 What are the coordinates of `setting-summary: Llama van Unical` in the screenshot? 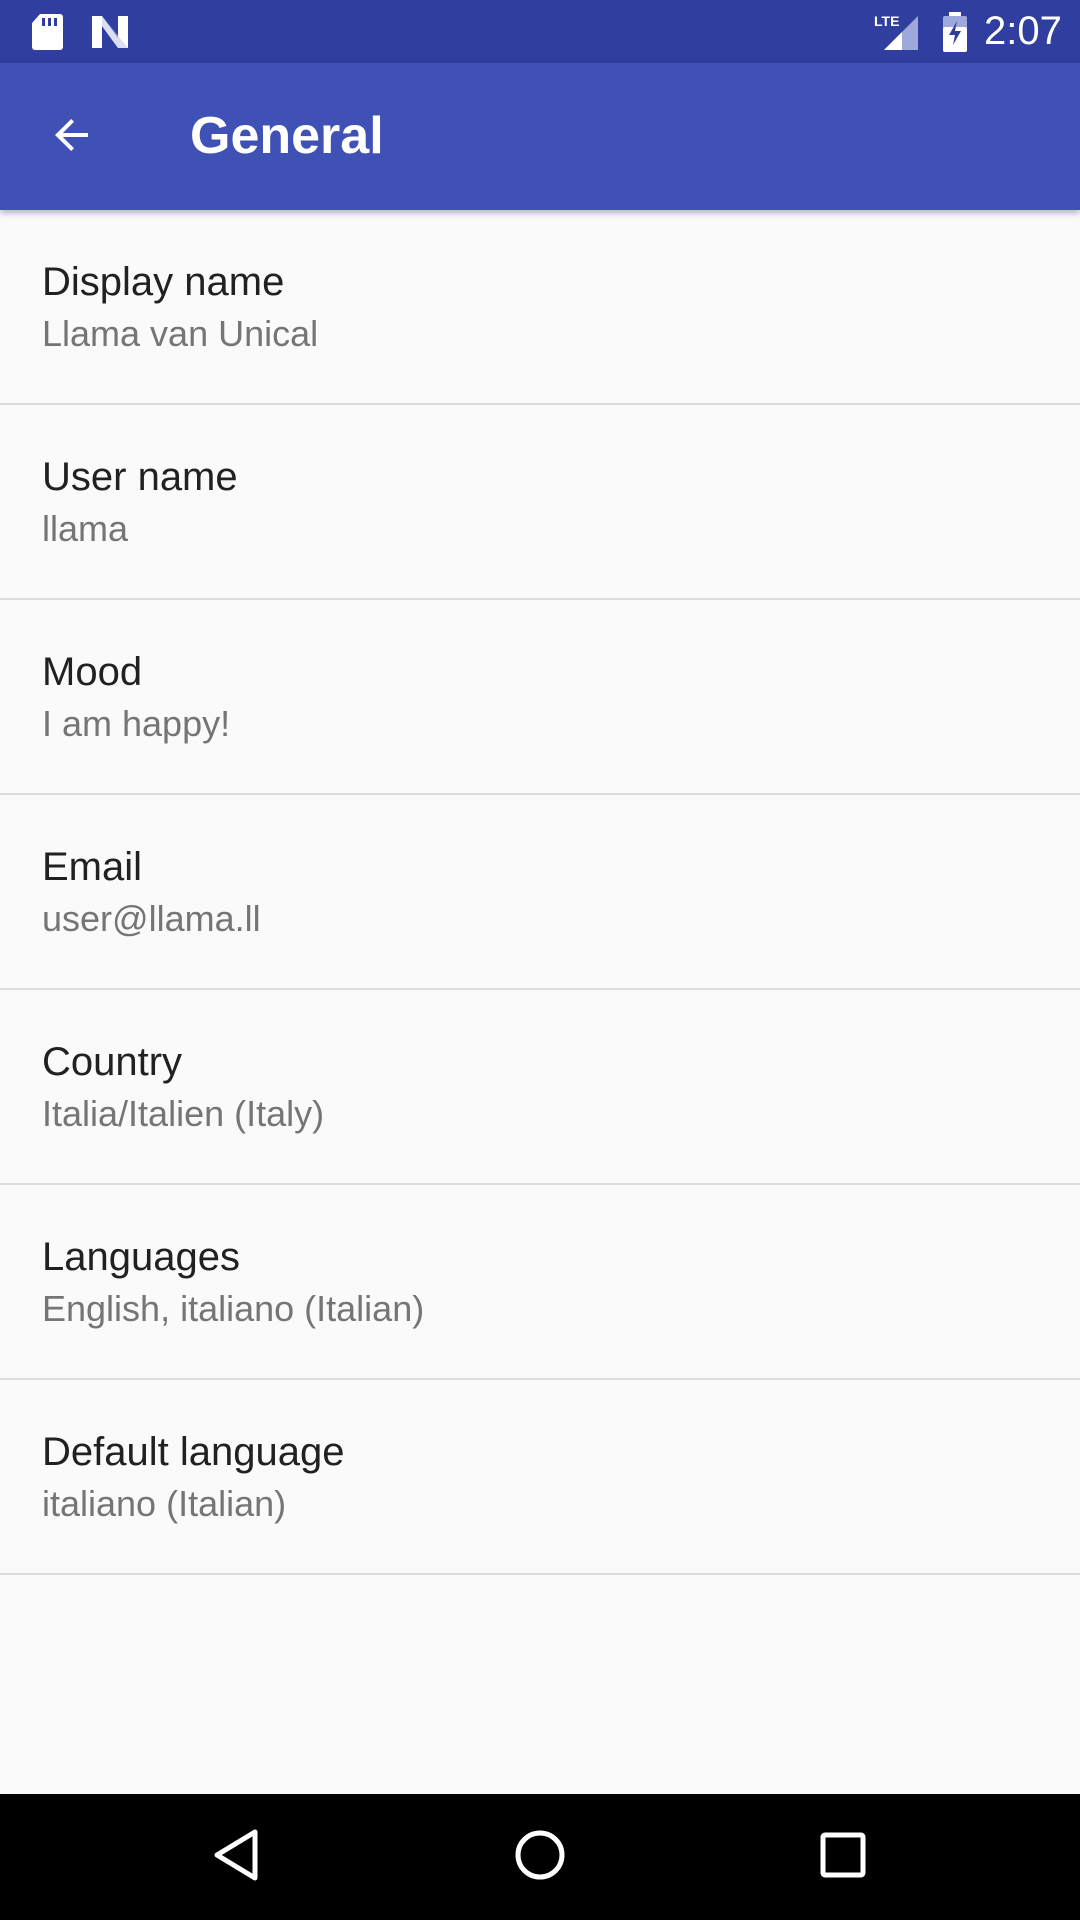 It's located at (180, 333).